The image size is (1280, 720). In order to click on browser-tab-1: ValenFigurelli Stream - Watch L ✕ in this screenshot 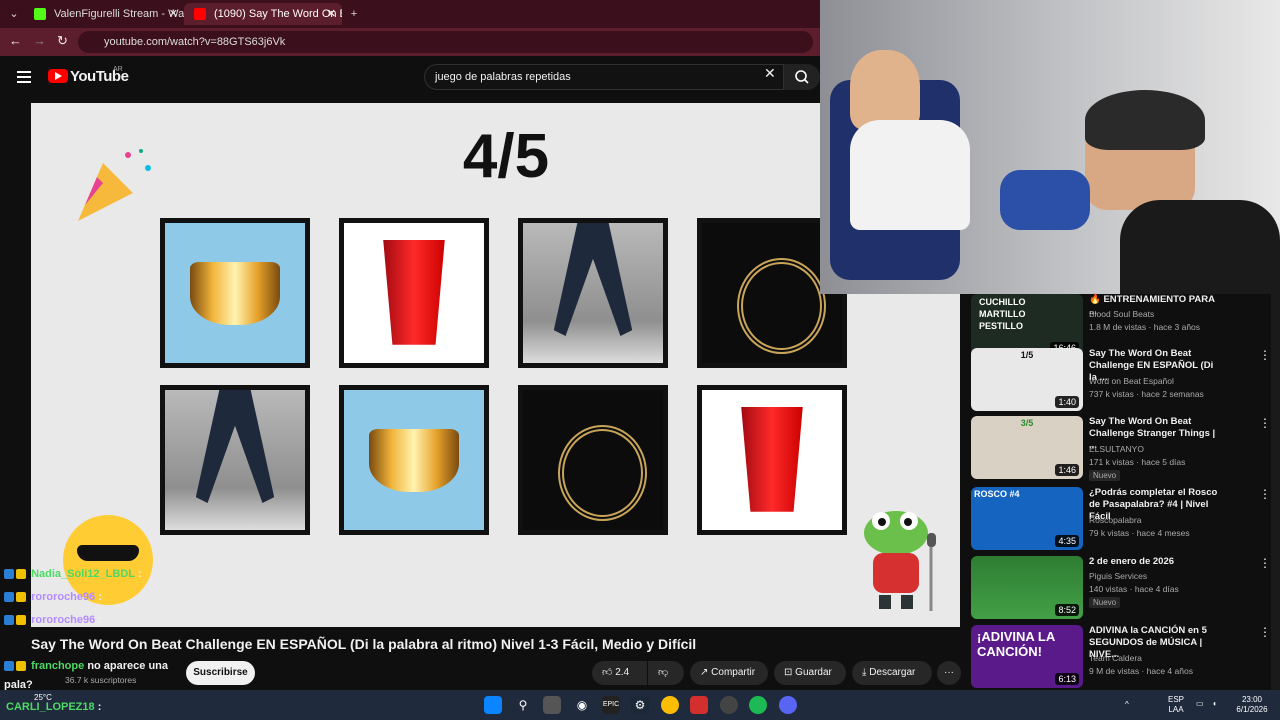, I will do `click(104, 14)`.